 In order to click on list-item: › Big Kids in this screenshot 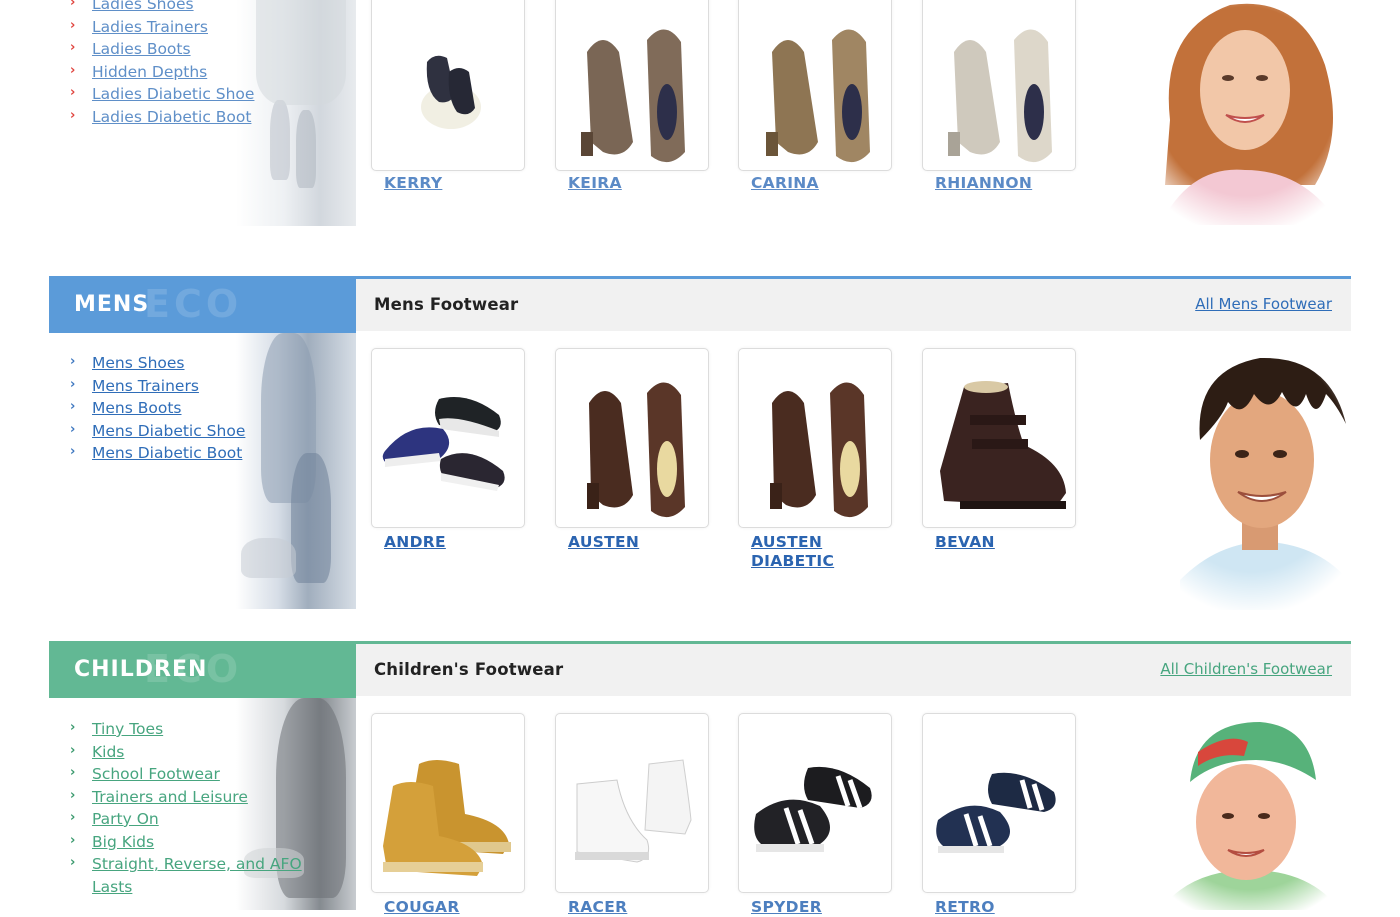, I will do `click(200, 842)`.